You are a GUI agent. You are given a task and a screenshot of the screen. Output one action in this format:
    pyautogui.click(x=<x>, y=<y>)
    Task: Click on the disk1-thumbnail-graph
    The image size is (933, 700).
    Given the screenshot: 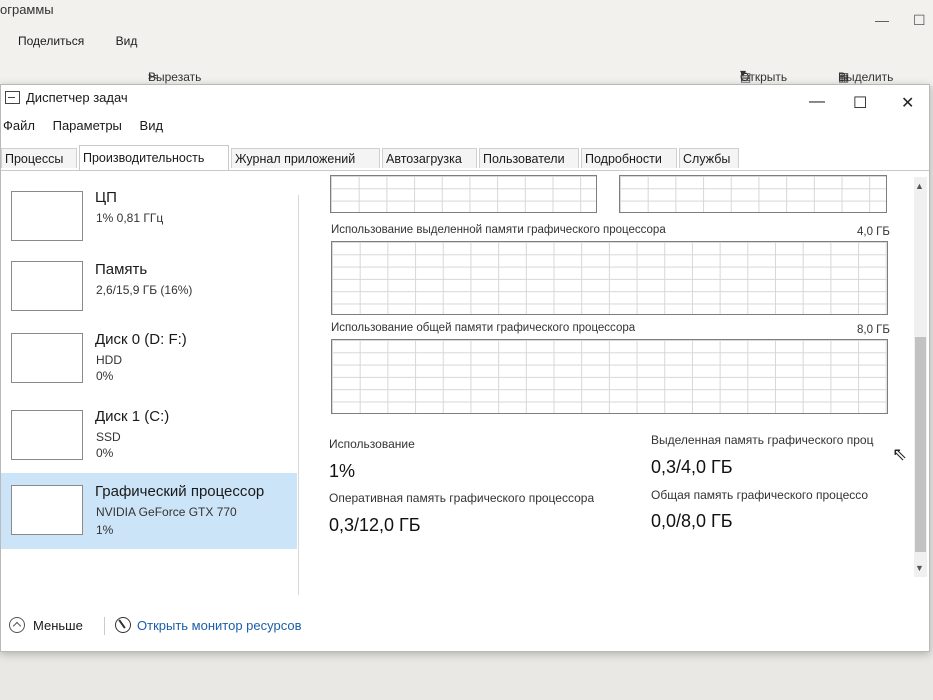 What is the action you would take?
    pyautogui.click(x=47, y=435)
    